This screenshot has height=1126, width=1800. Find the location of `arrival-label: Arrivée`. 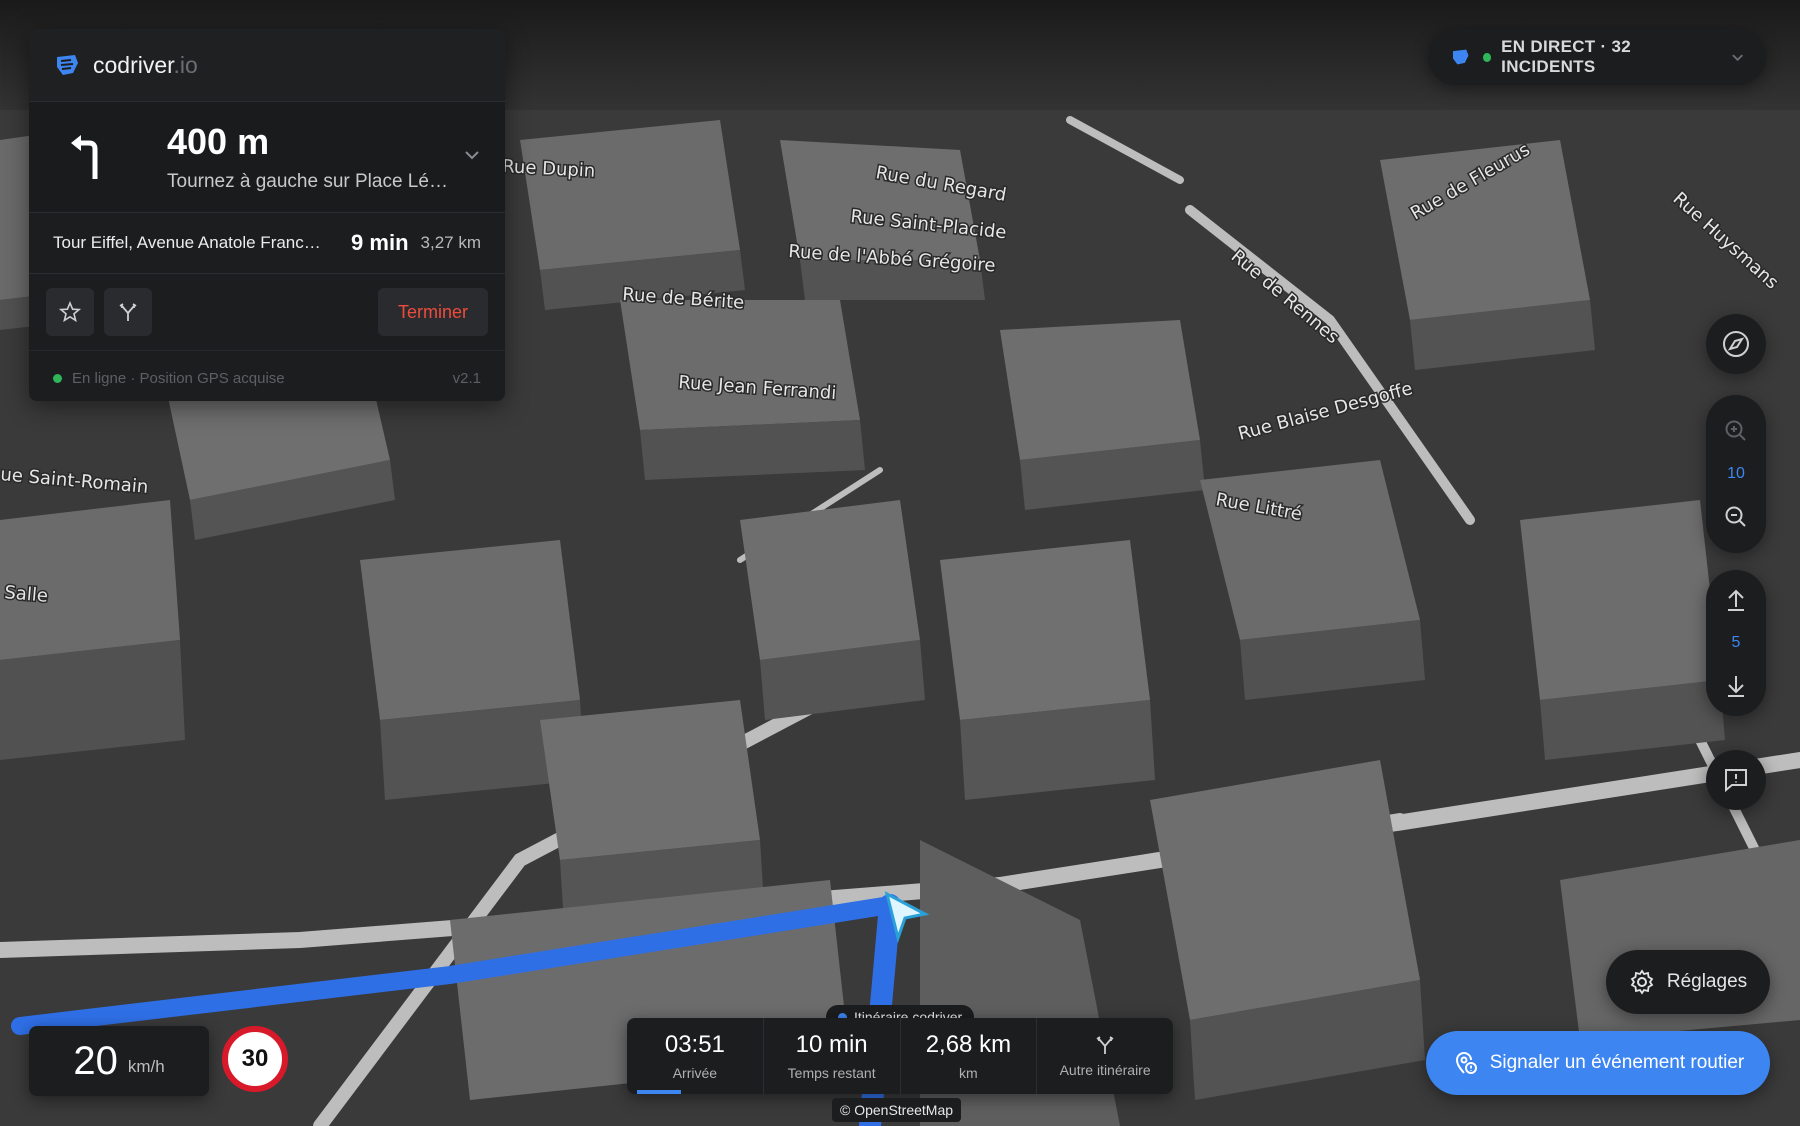

arrival-label: Arrivée is located at coordinates (695, 1073).